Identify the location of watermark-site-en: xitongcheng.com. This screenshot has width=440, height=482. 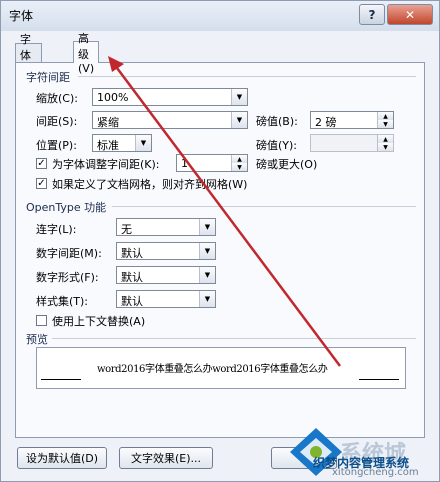
(375, 472).